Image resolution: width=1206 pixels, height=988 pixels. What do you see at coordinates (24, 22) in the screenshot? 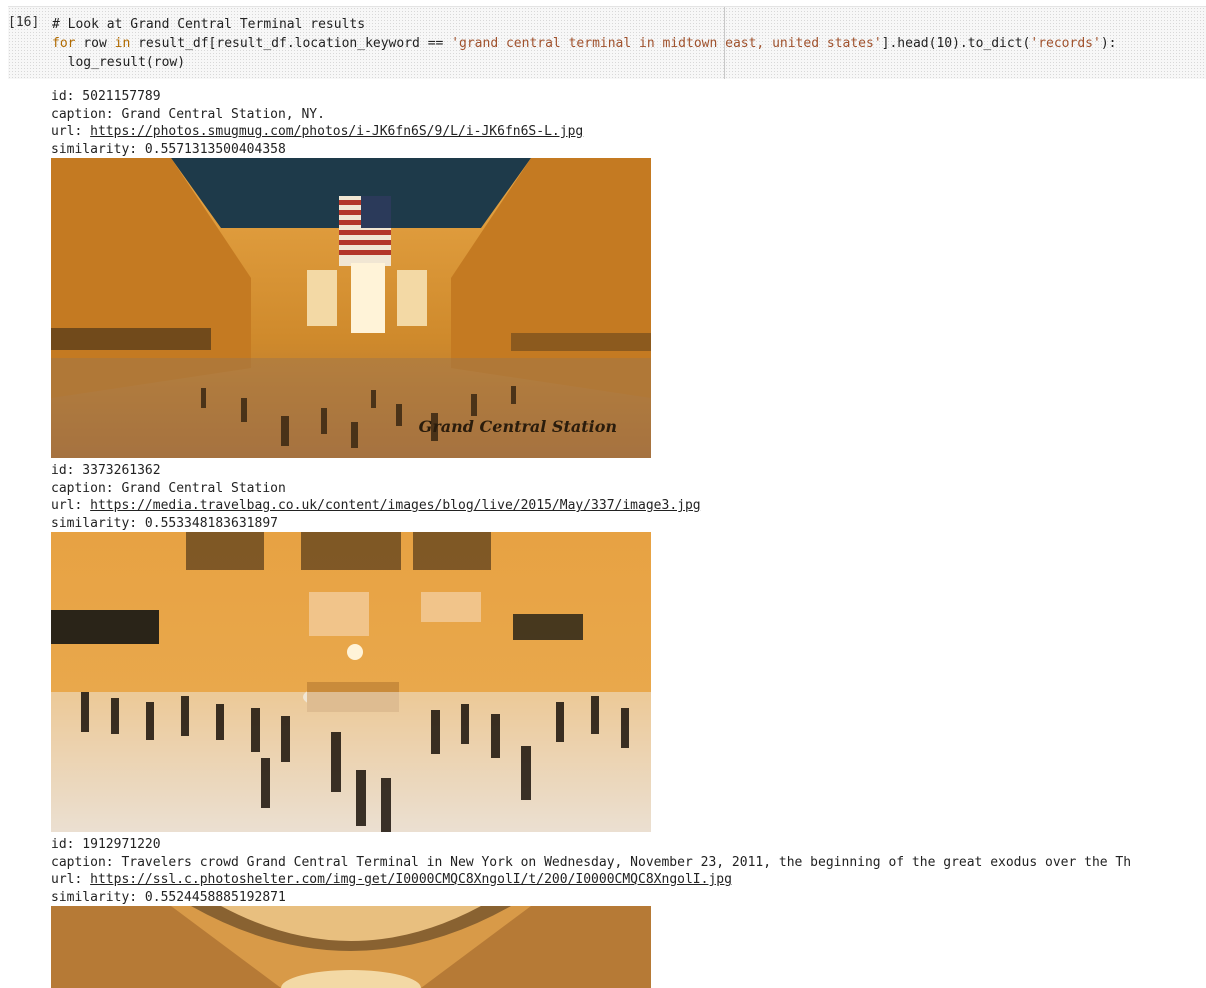
I see `cell-prompt: [16]` at bounding box center [24, 22].